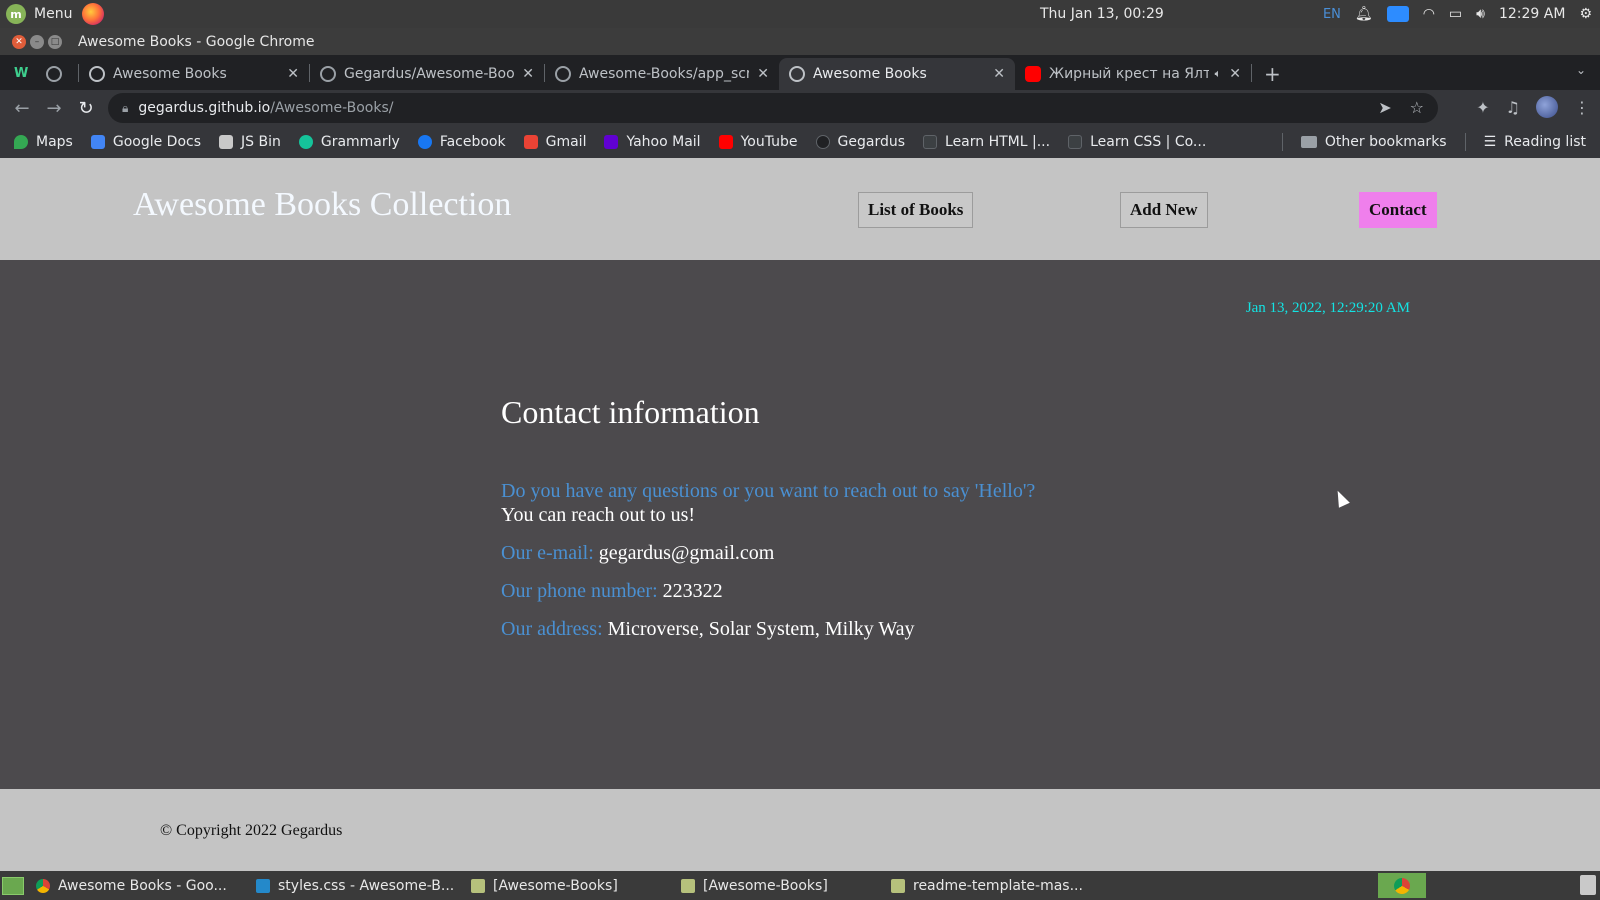 This screenshot has width=1600, height=900. What do you see at coordinates (1482, 107) in the screenshot?
I see `extensions-puzzle-icon: ✦` at bounding box center [1482, 107].